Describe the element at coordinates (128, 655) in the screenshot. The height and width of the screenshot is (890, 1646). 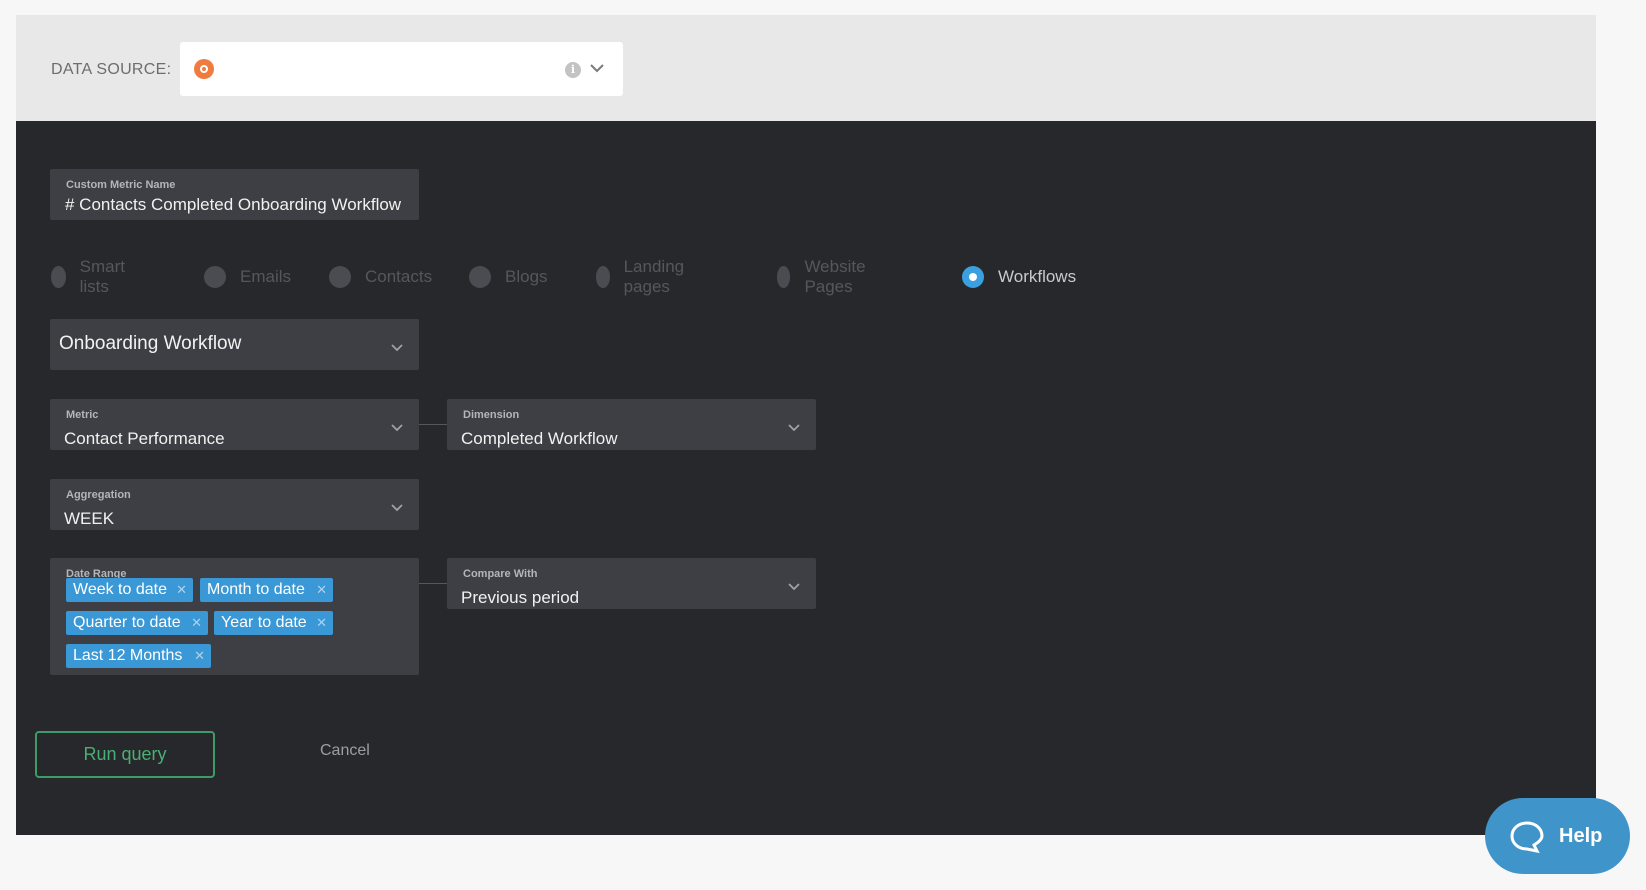
I see `chip-label: Last 12 Months` at that location.